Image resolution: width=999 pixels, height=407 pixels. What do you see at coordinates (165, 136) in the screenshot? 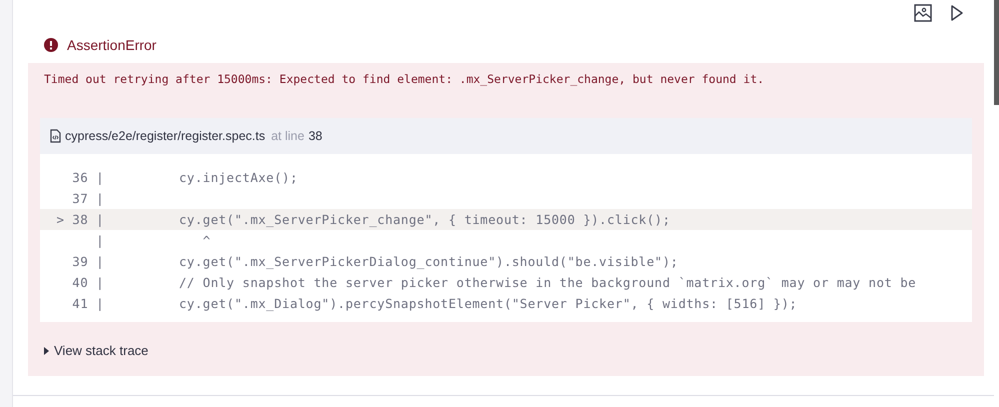
I see `file-path-link: cypress/e2e/register/register.spec.ts` at bounding box center [165, 136].